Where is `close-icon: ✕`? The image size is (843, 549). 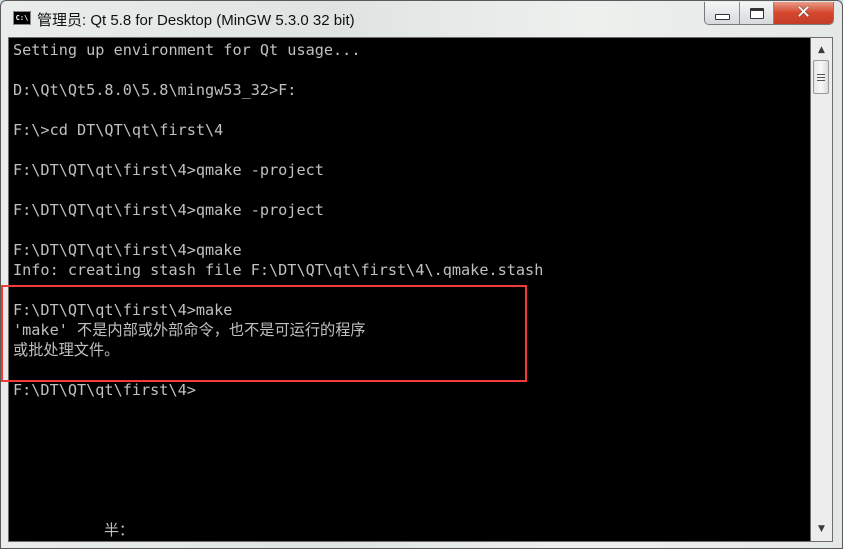 close-icon: ✕ is located at coordinates (803, 12).